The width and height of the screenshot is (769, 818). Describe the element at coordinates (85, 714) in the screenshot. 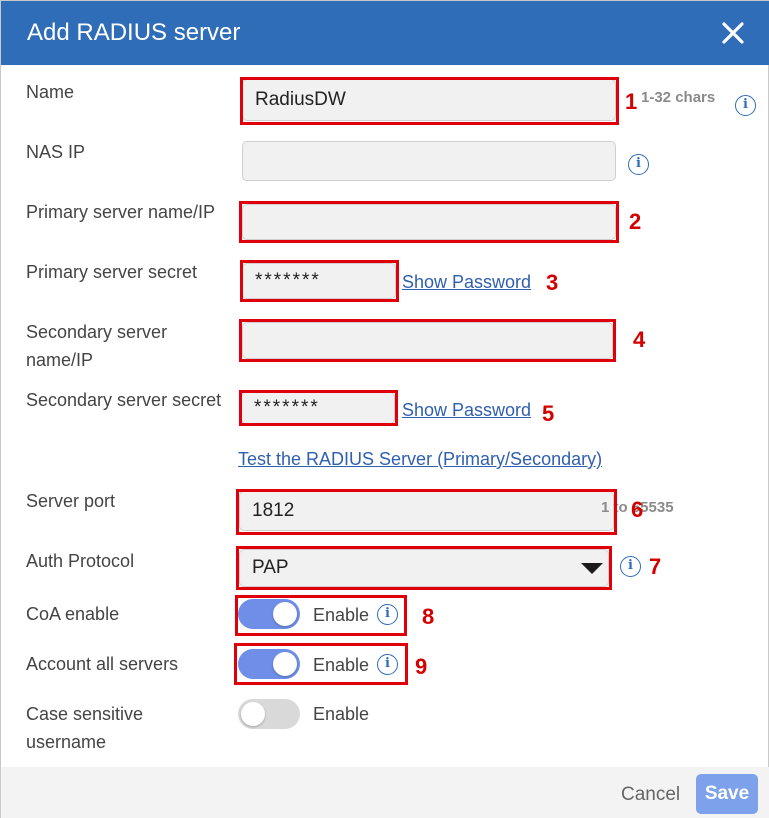

I see `case-sensitive-label-line1: Case sensitive` at that location.